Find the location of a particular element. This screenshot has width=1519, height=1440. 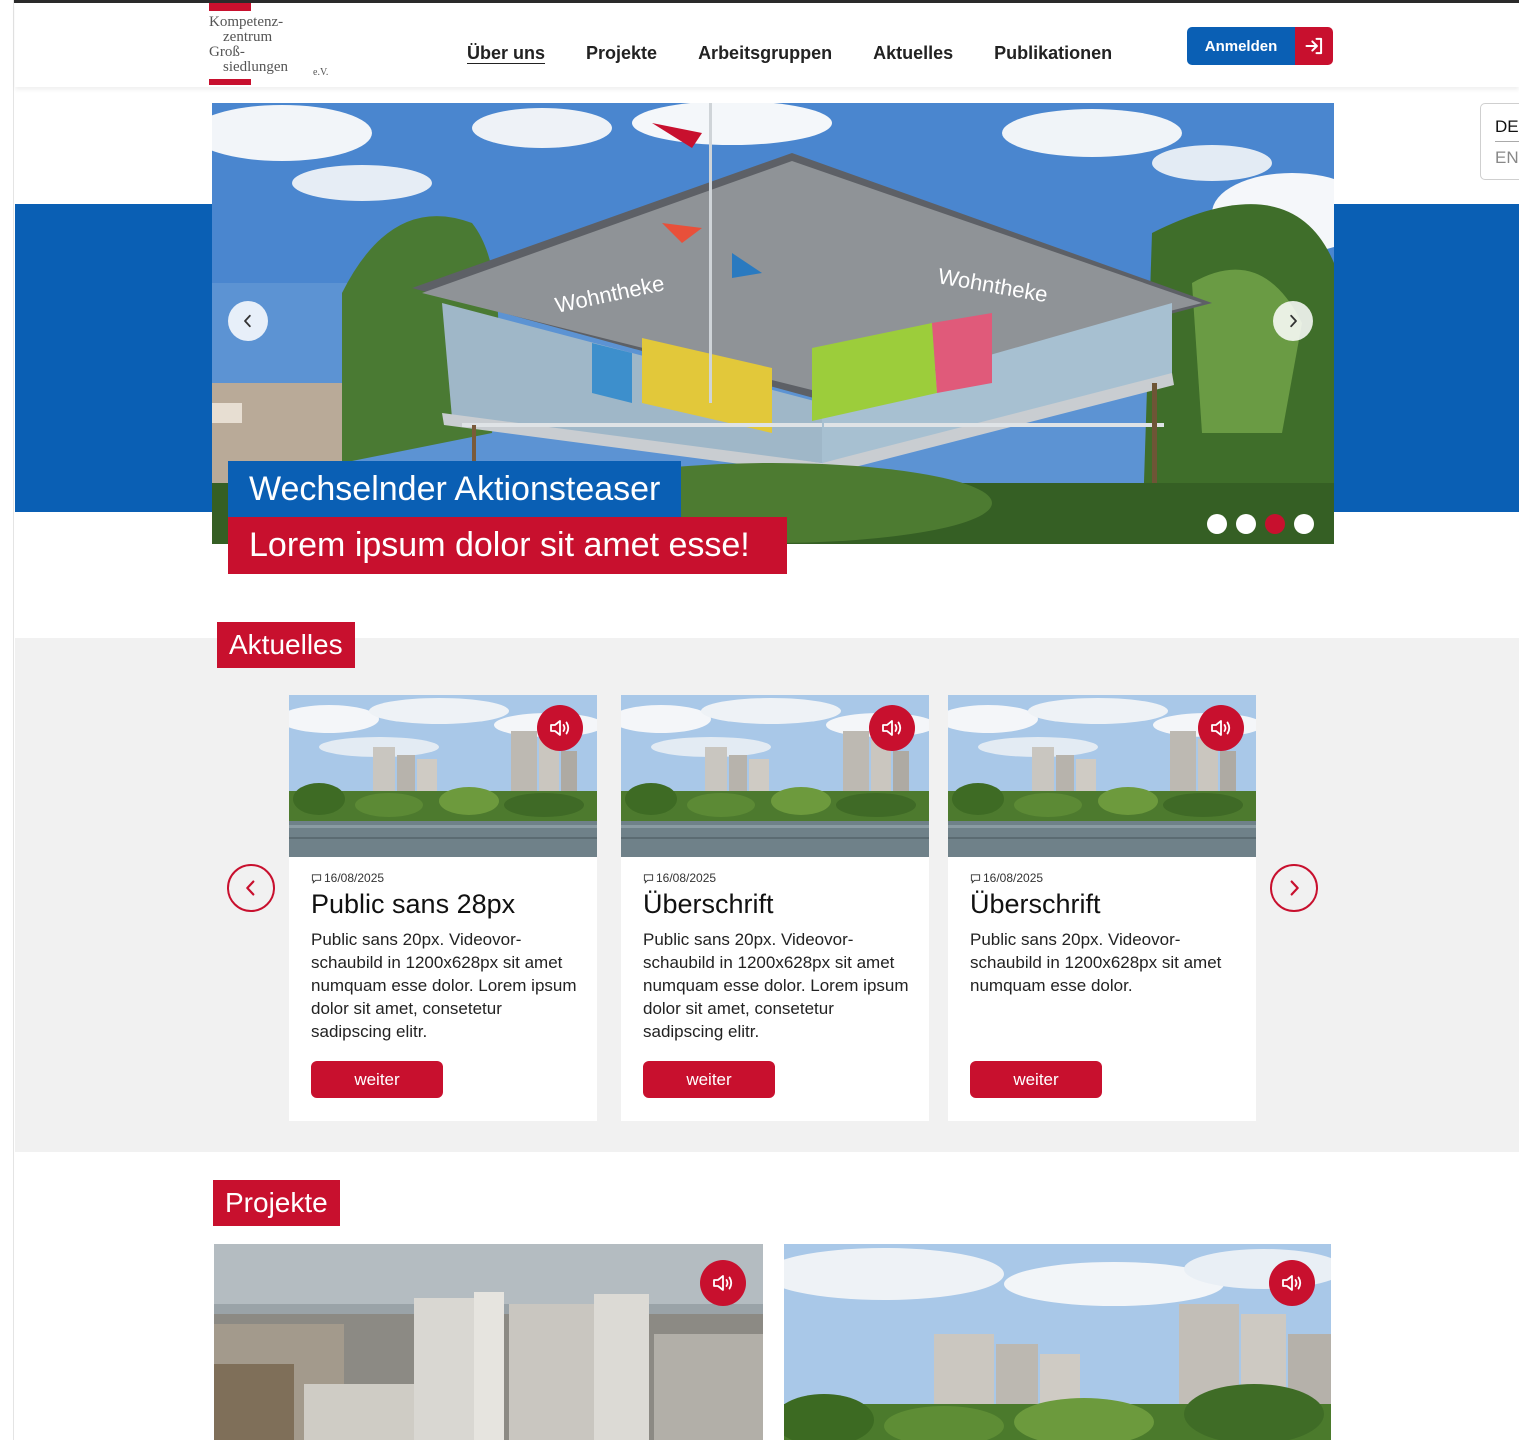

language-option-de: DE is located at coordinates (1507, 129).